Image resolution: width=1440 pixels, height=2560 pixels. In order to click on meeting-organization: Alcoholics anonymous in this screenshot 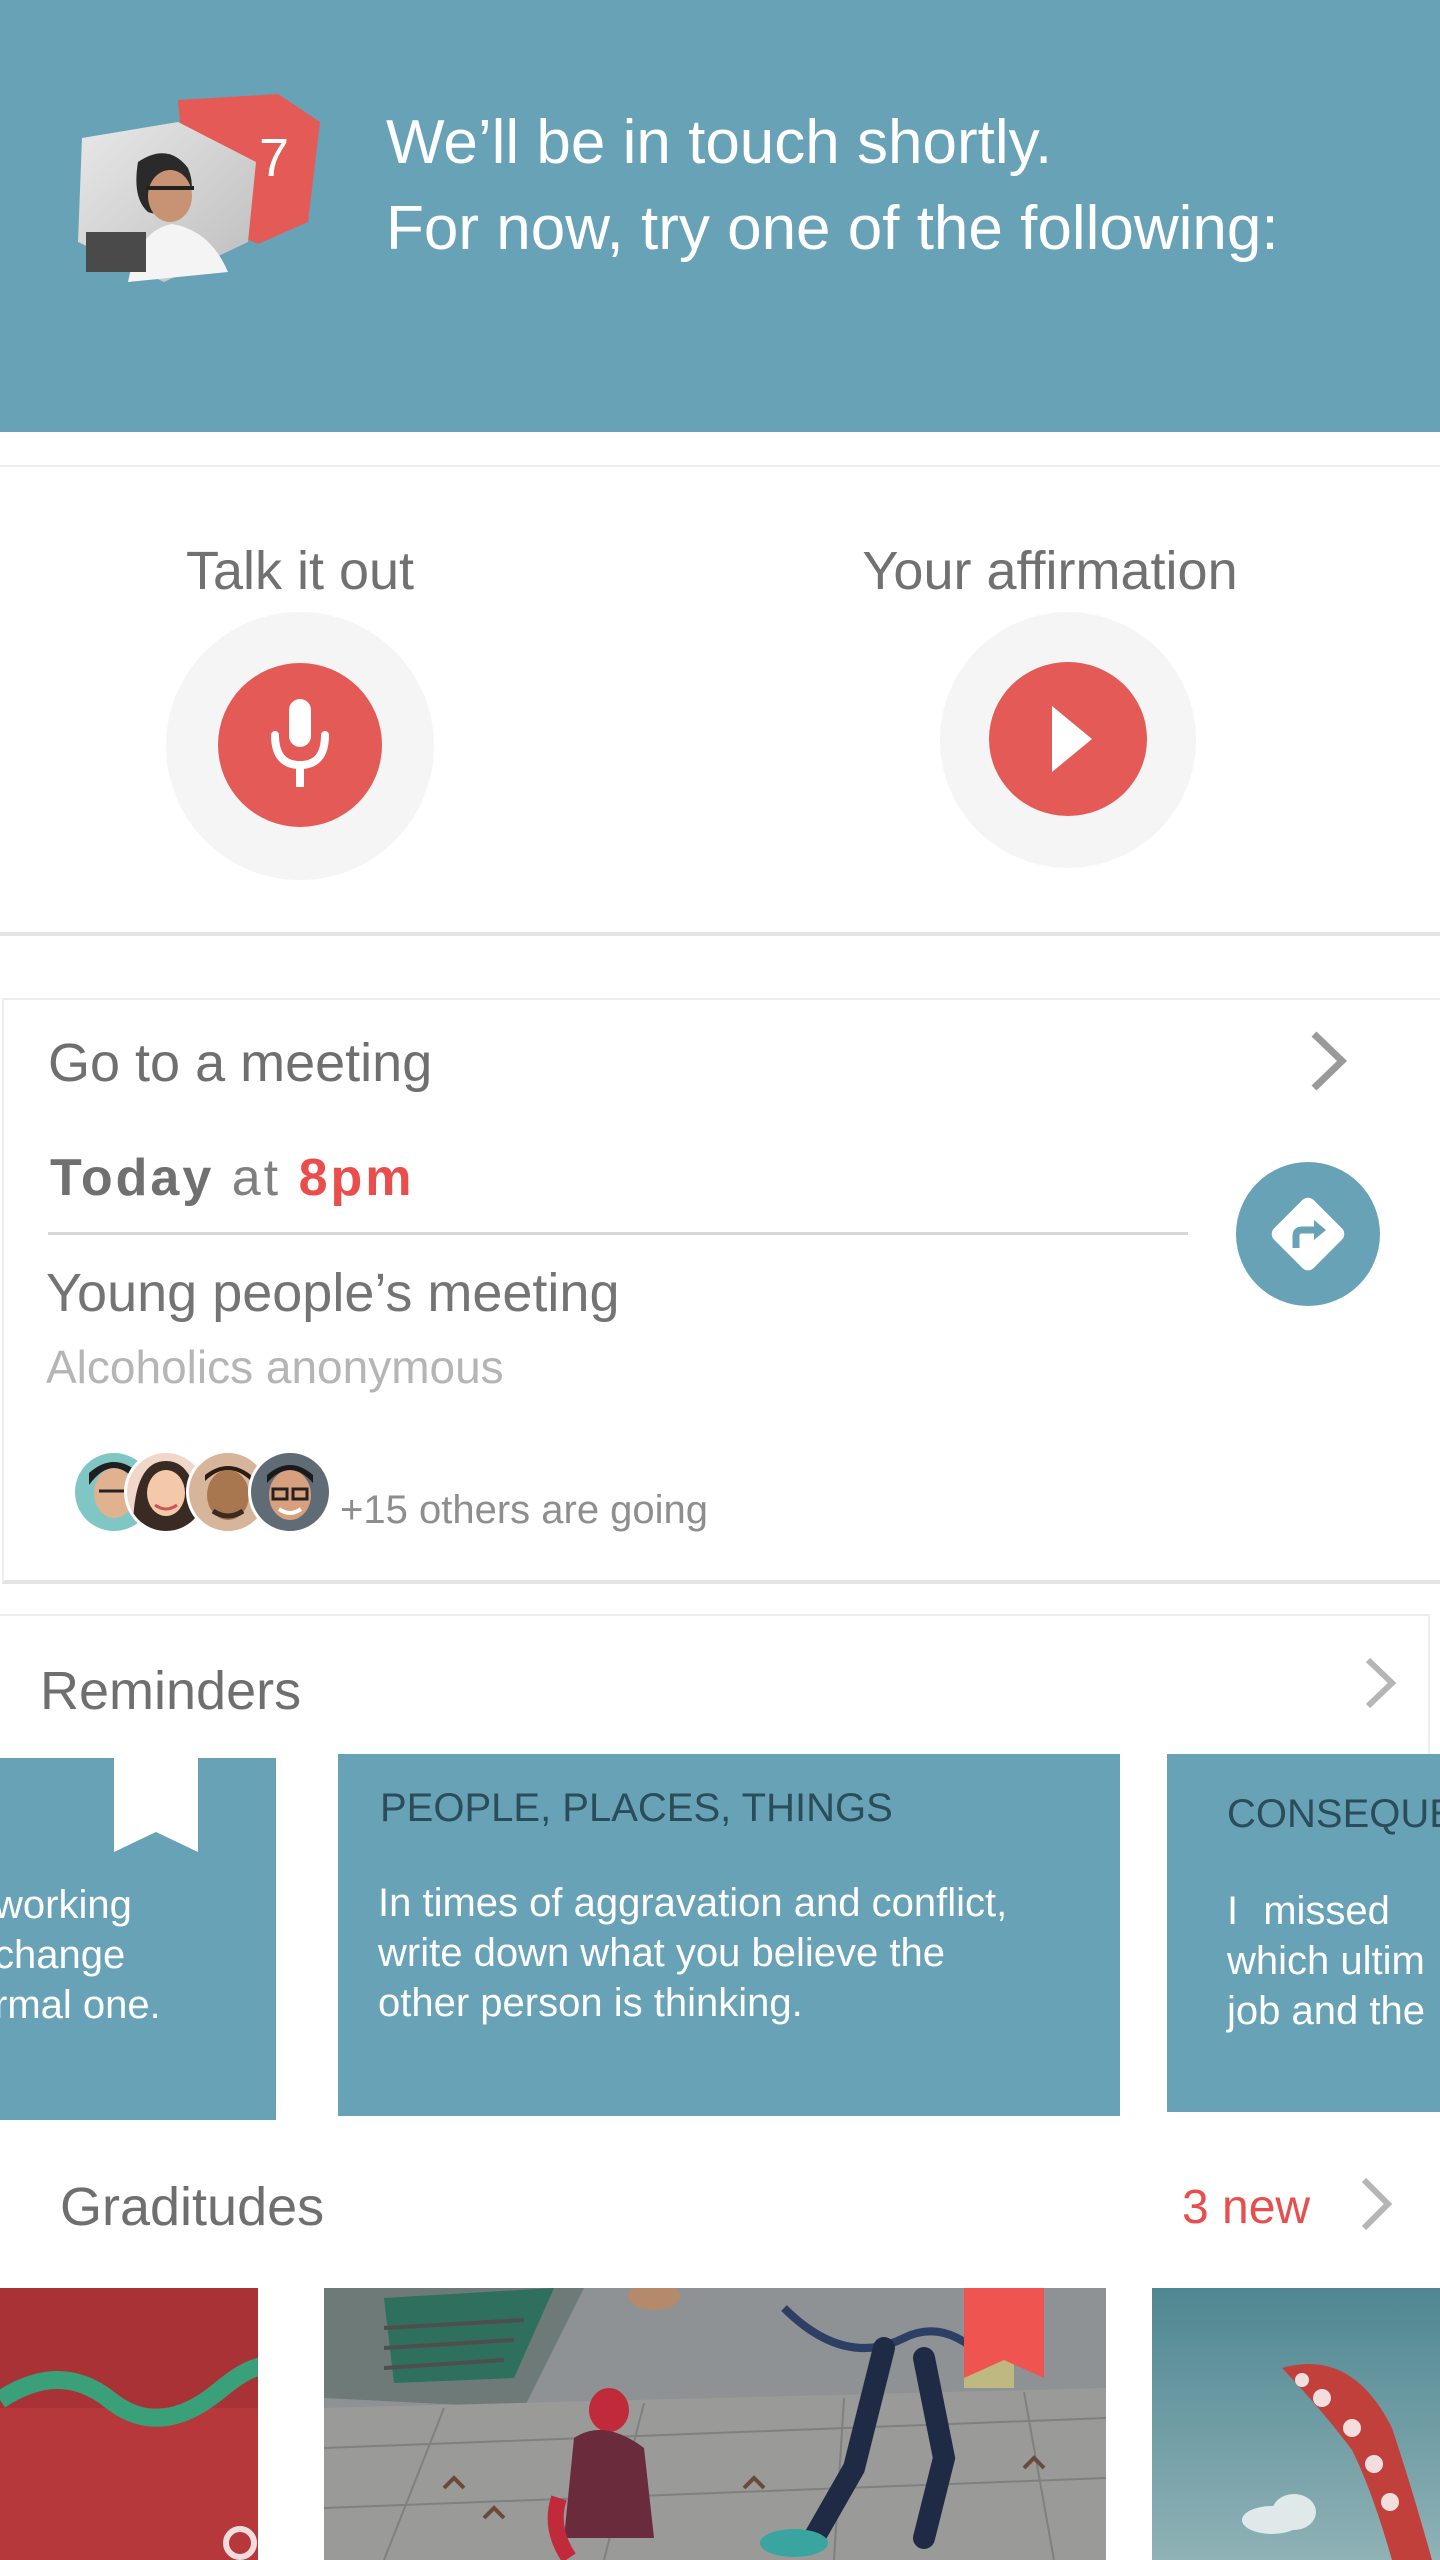, I will do `click(275, 1367)`.